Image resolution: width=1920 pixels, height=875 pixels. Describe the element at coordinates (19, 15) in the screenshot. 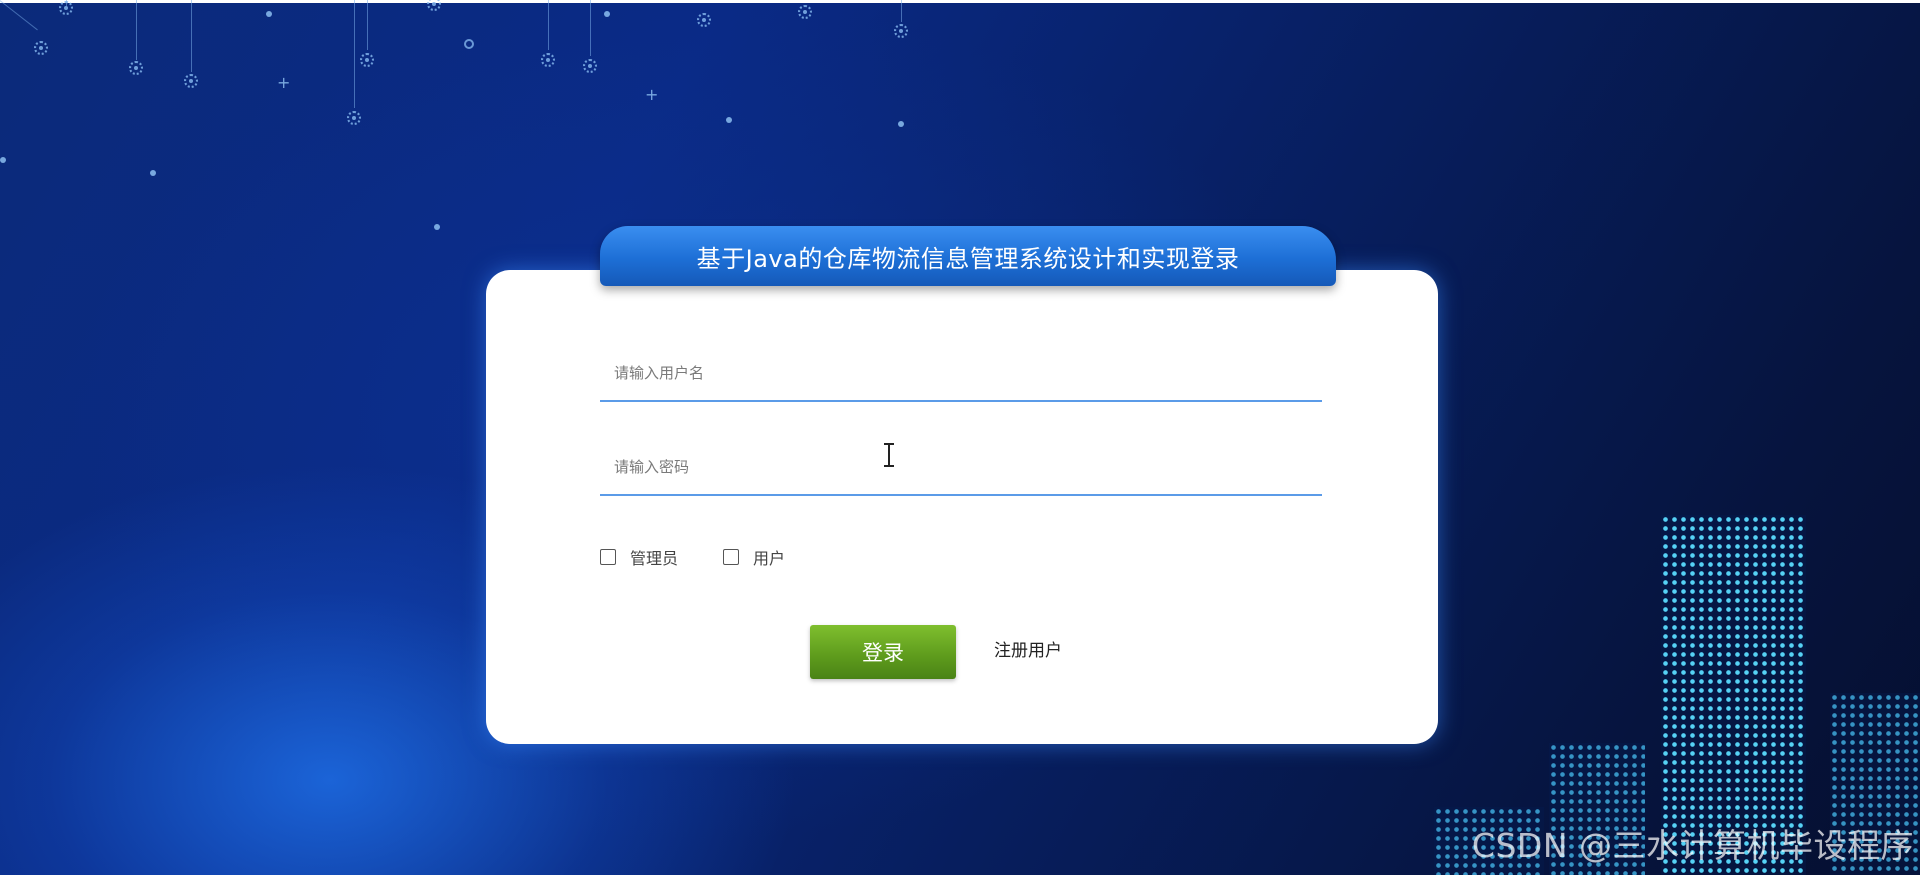

I see `decor-line` at that location.